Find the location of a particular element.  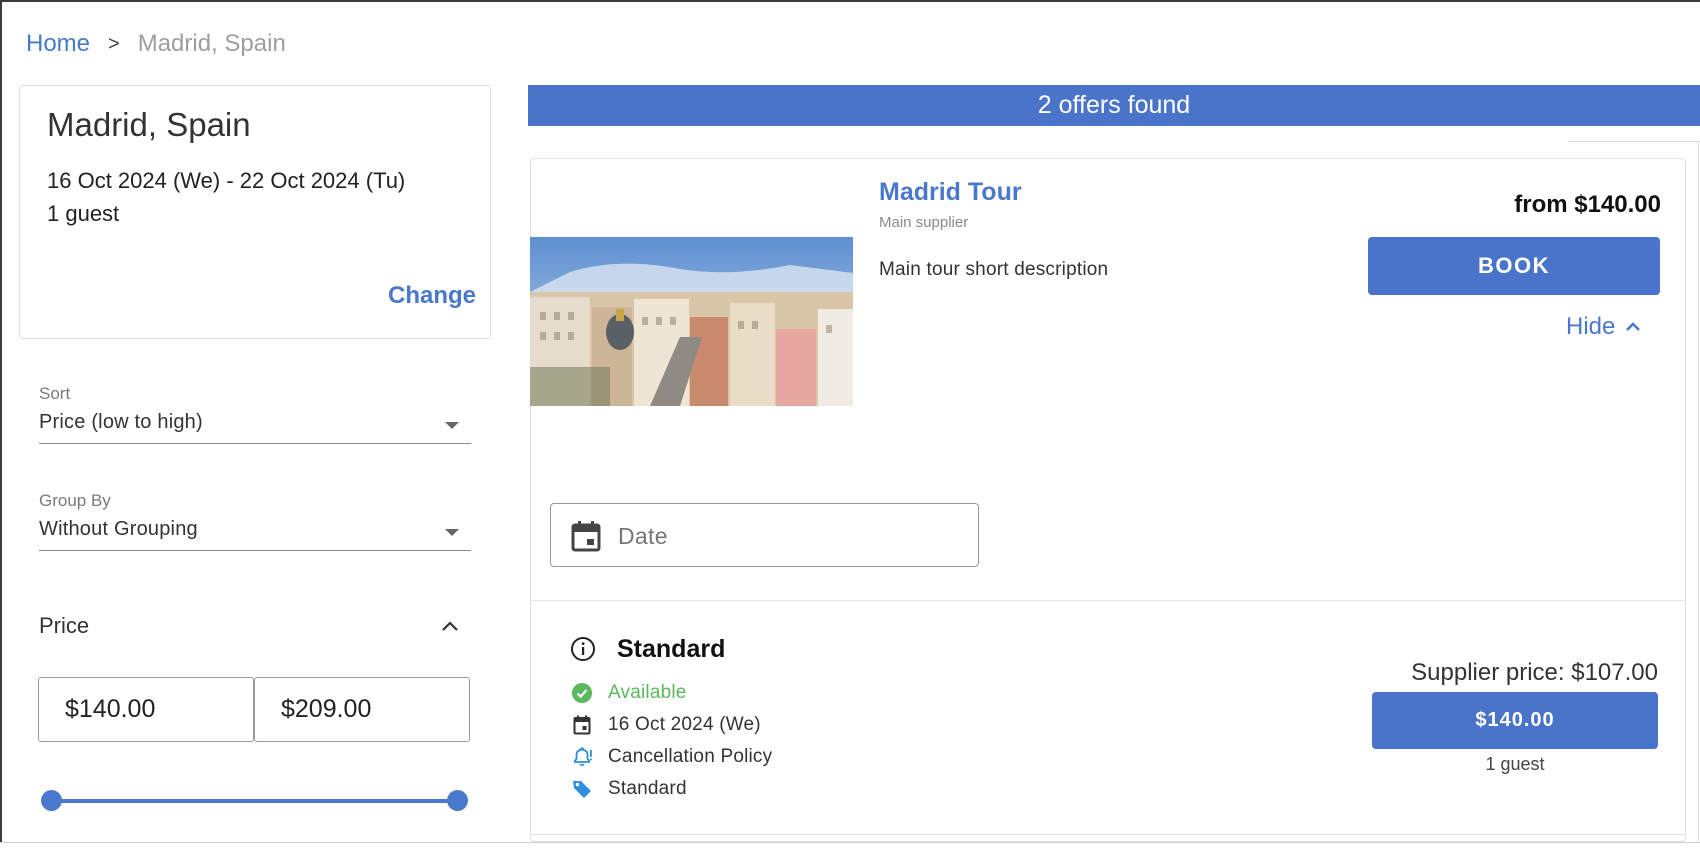

search-guests: 1 guest is located at coordinates (83, 213).